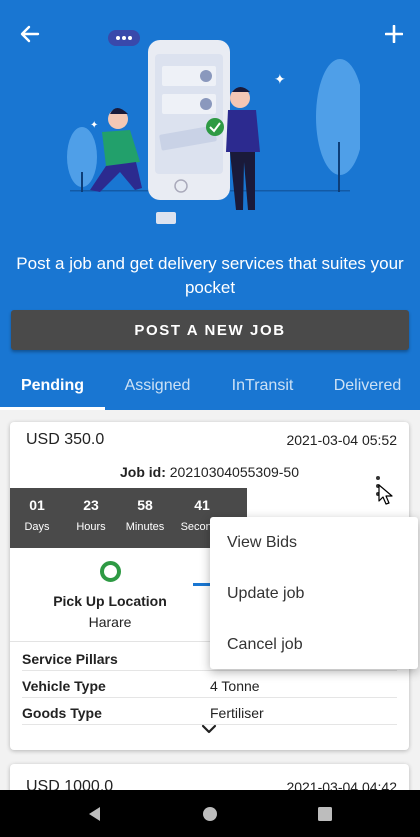 The height and width of the screenshot is (837, 420). What do you see at coordinates (262, 543) in the screenshot?
I see `menu-item-view-bids: View Bids` at bounding box center [262, 543].